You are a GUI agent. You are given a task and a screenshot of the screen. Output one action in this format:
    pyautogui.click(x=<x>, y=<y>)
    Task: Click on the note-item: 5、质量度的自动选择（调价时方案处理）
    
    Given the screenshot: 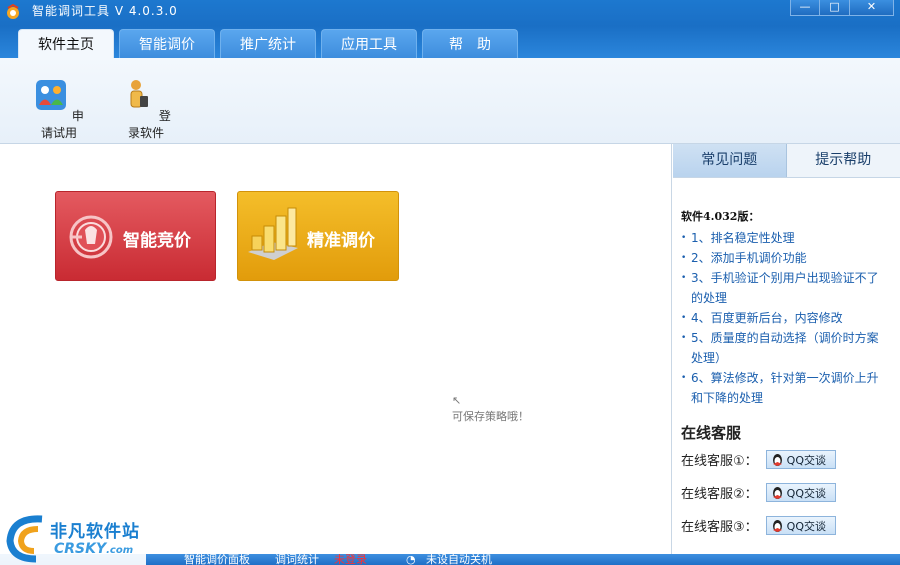 What is the action you would take?
    pyautogui.click(x=785, y=348)
    